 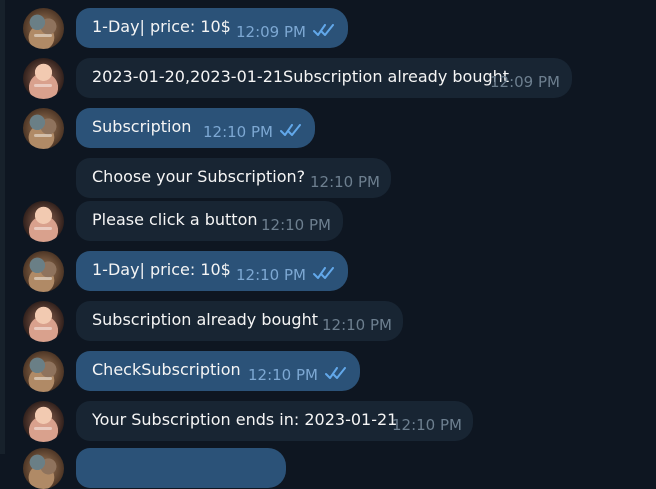 I want to click on incoming-message: Subscription already bought 12:10 PM, so click(x=239, y=321).